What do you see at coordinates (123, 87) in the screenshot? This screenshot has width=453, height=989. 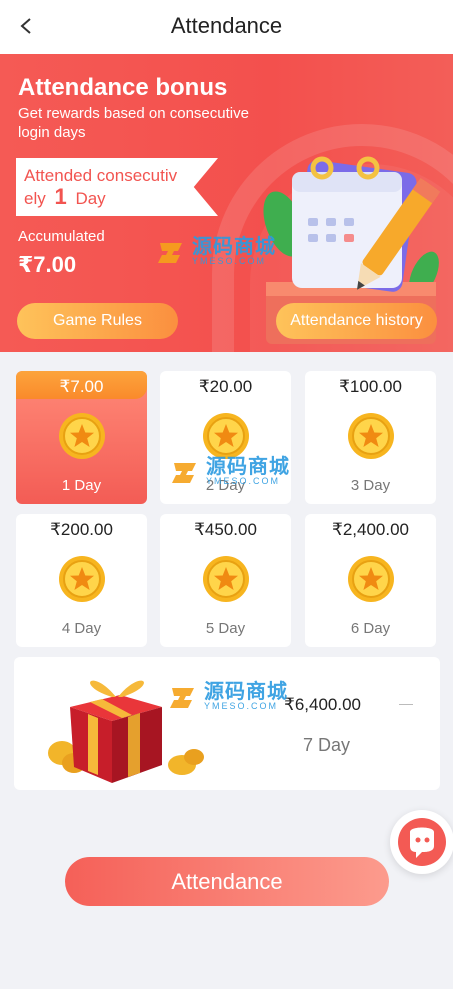 I see `banner-title: Attendance bonus` at bounding box center [123, 87].